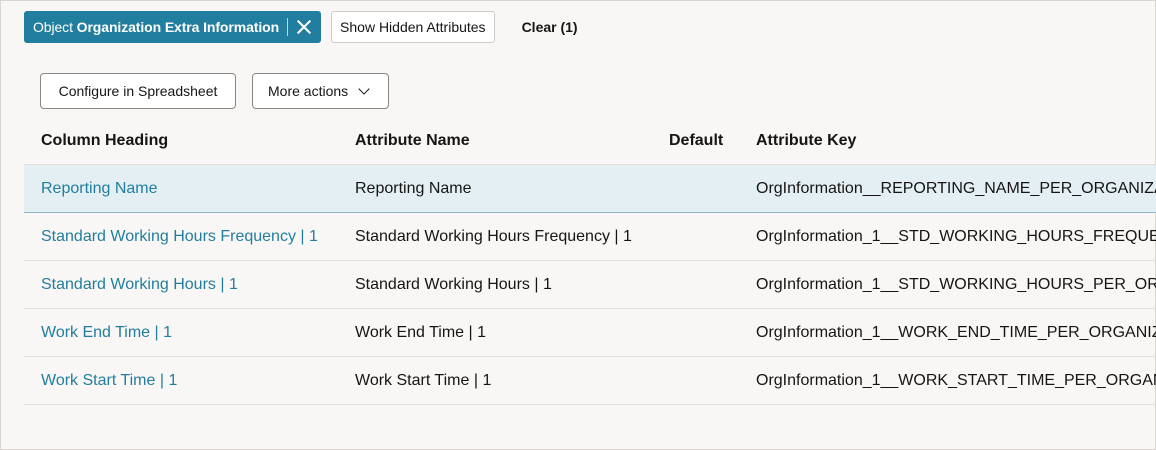 The width and height of the screenshot is (1156, 450). I want to click on attribute-name-cell: Reporting Name, so click(413, 188).